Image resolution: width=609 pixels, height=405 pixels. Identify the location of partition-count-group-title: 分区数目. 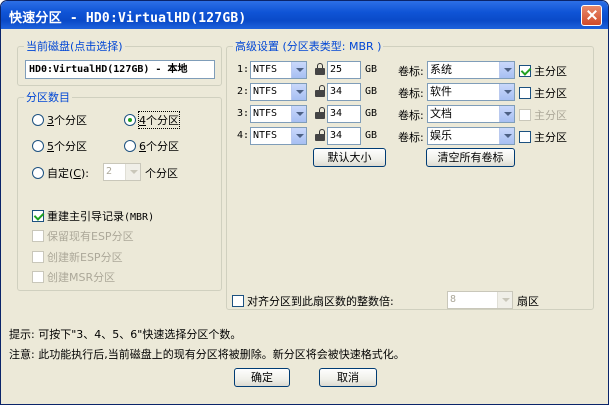
(48, 97).